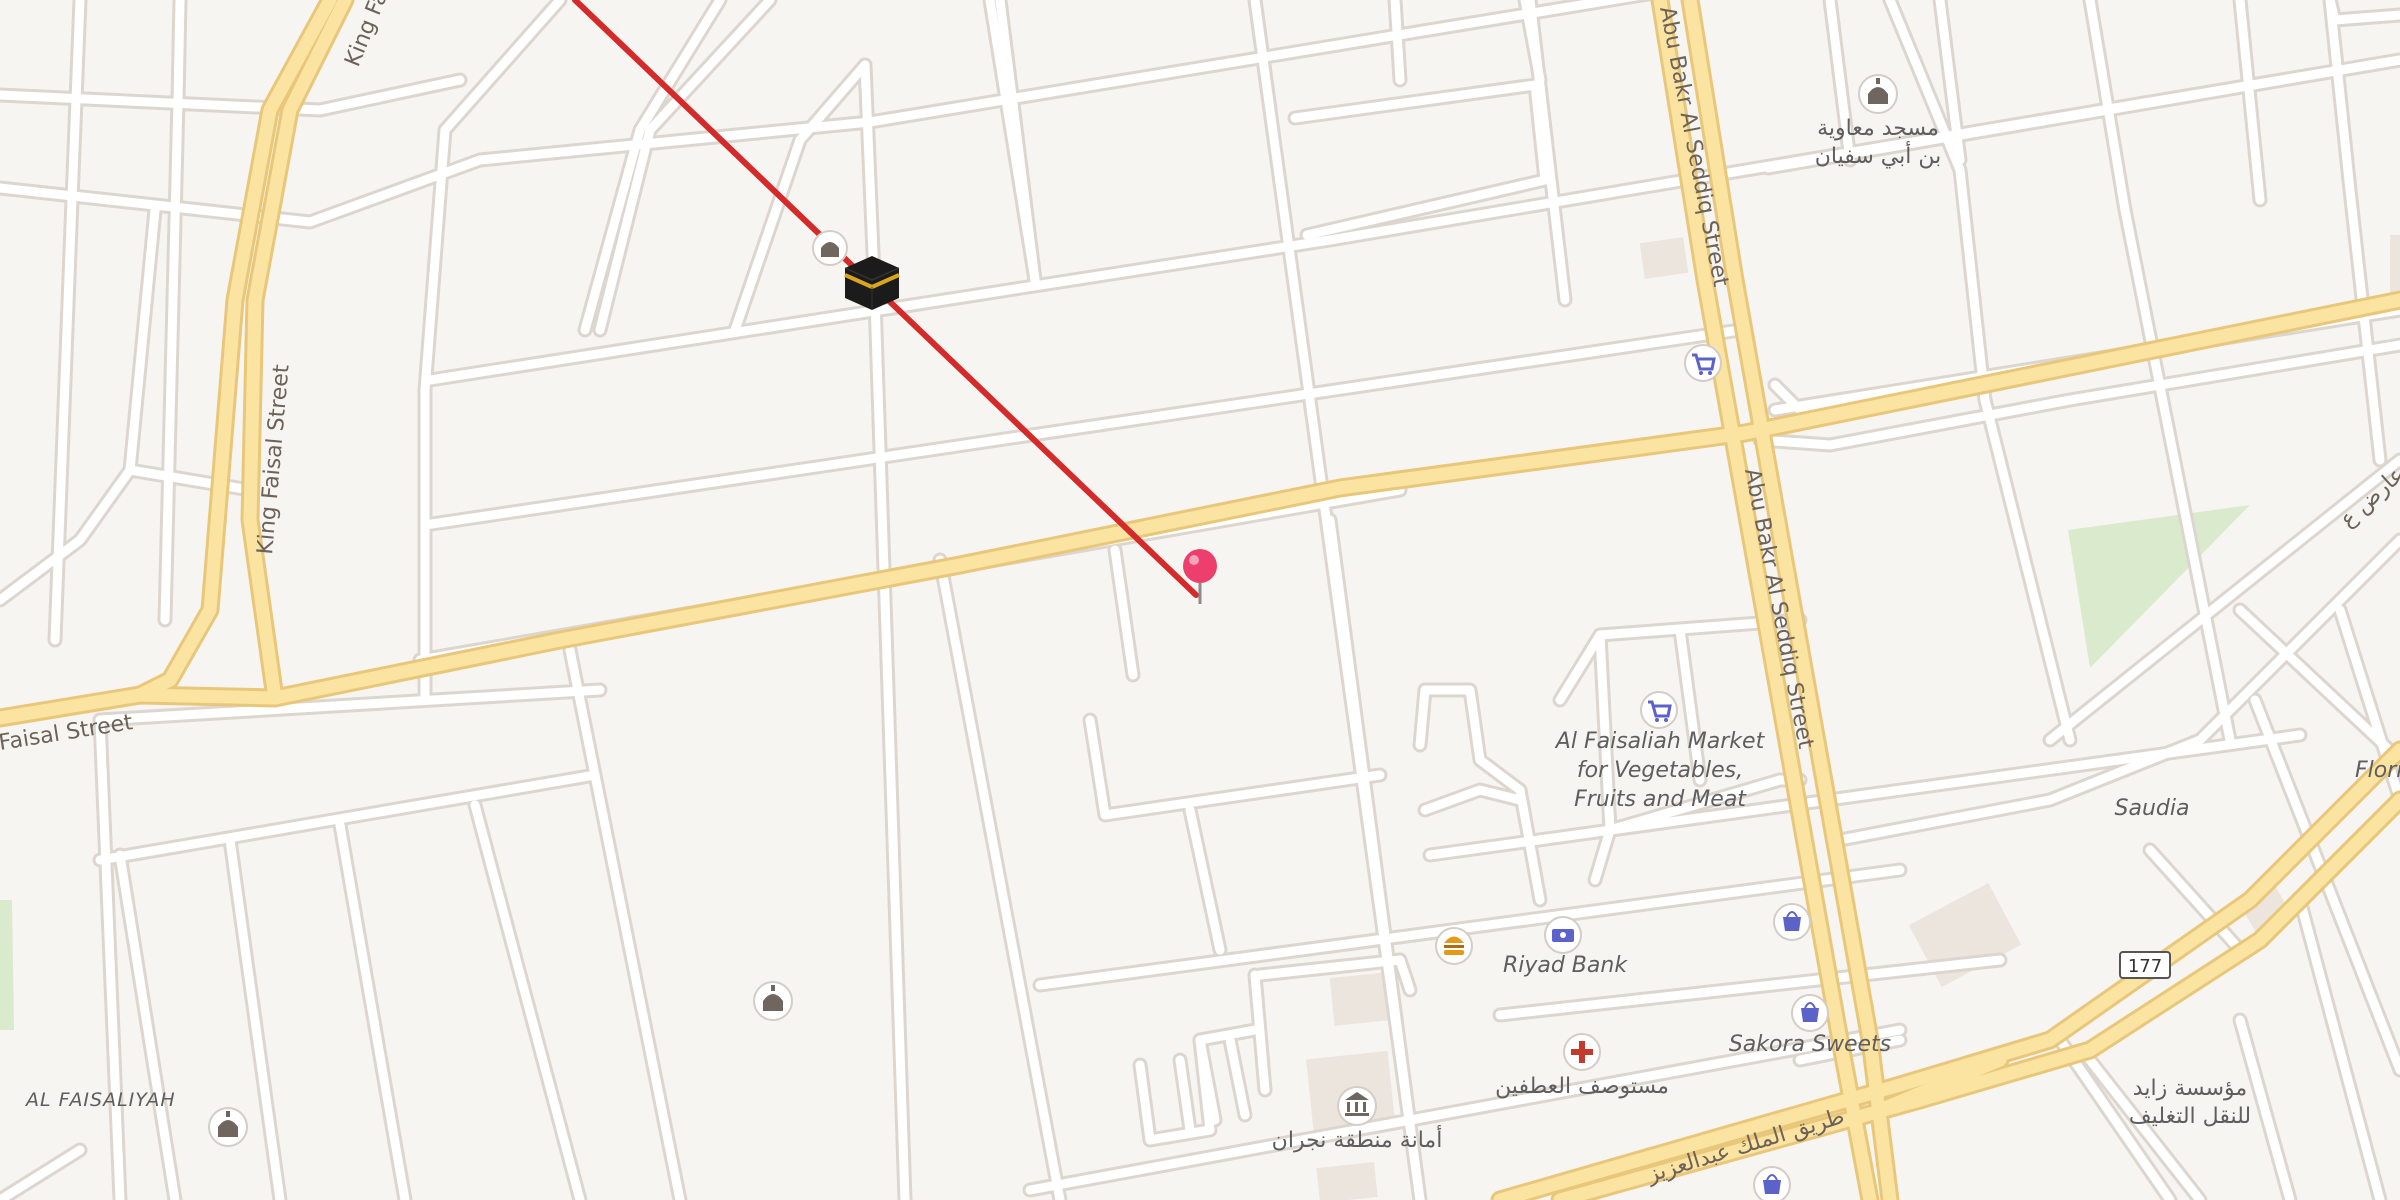 This screenshot has width=2400, height=1200. I want to click on place-label-transport-1: مؤسسة زايد, so click(2190, 1088).